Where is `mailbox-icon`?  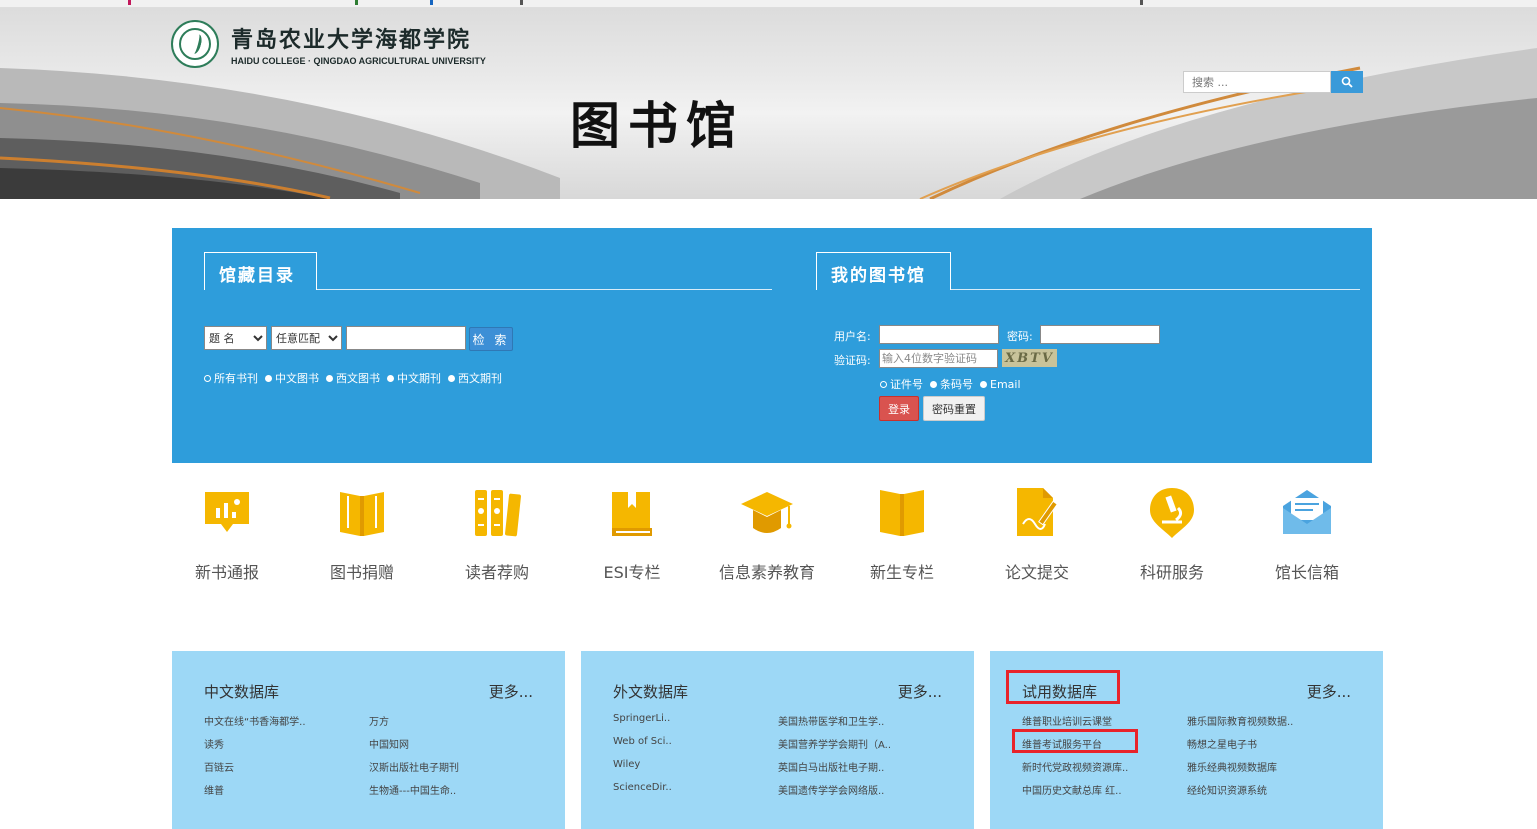
mailbox-icon is located at coordinates (1307, 512).